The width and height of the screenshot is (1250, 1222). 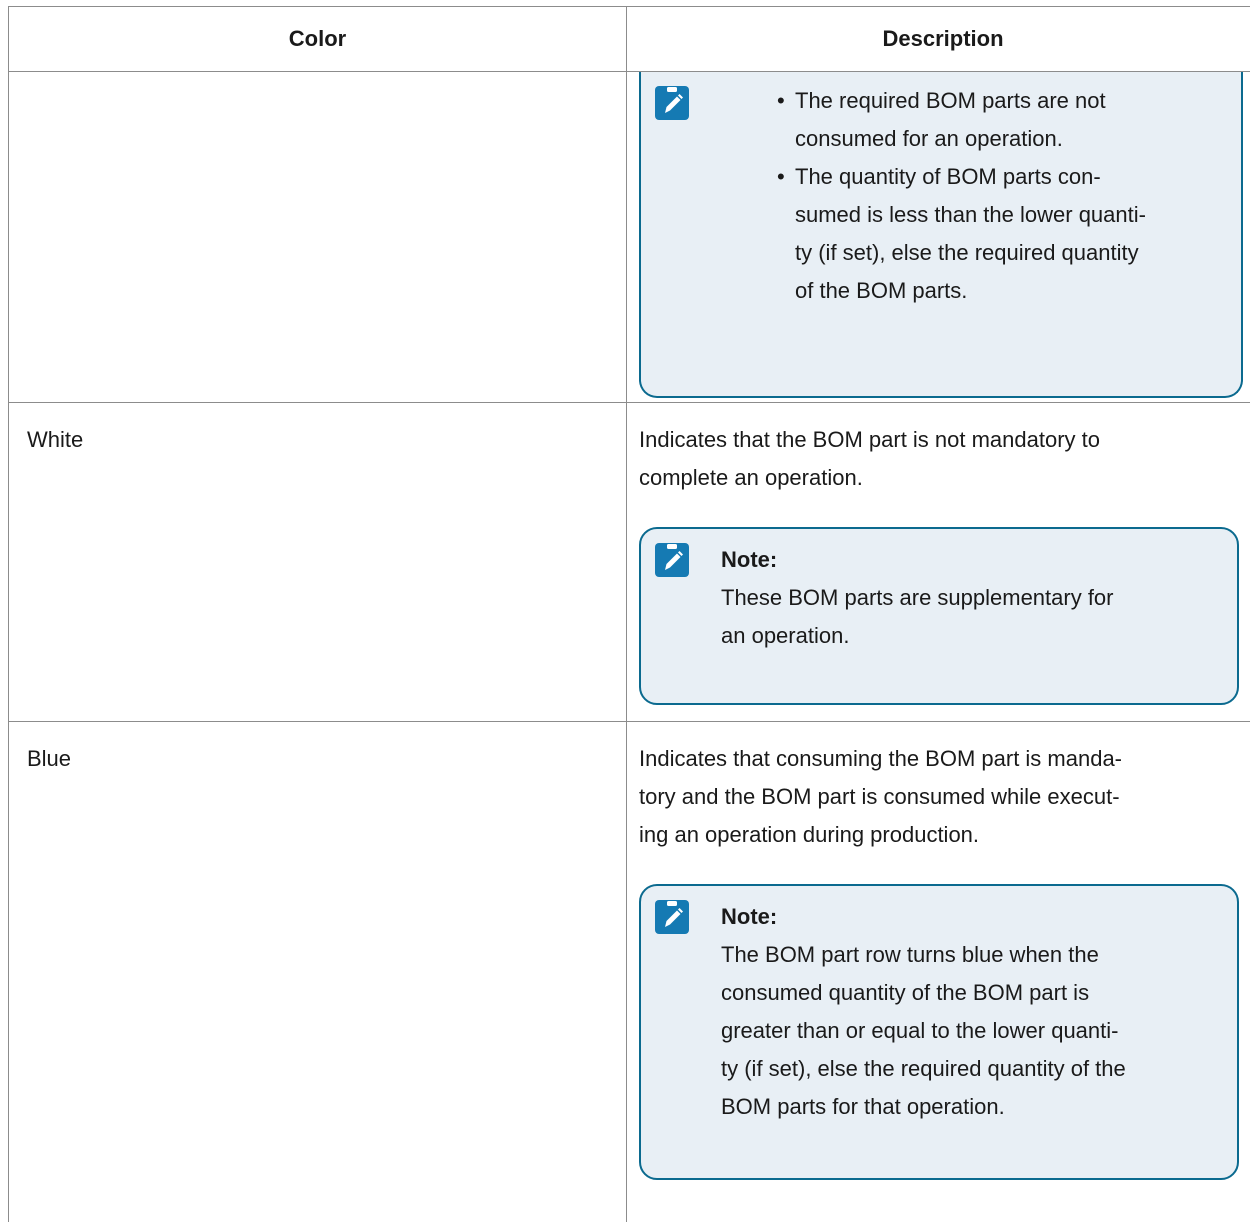 I want to click on note-line: consumed for an operation., so click(x=929, y=138).